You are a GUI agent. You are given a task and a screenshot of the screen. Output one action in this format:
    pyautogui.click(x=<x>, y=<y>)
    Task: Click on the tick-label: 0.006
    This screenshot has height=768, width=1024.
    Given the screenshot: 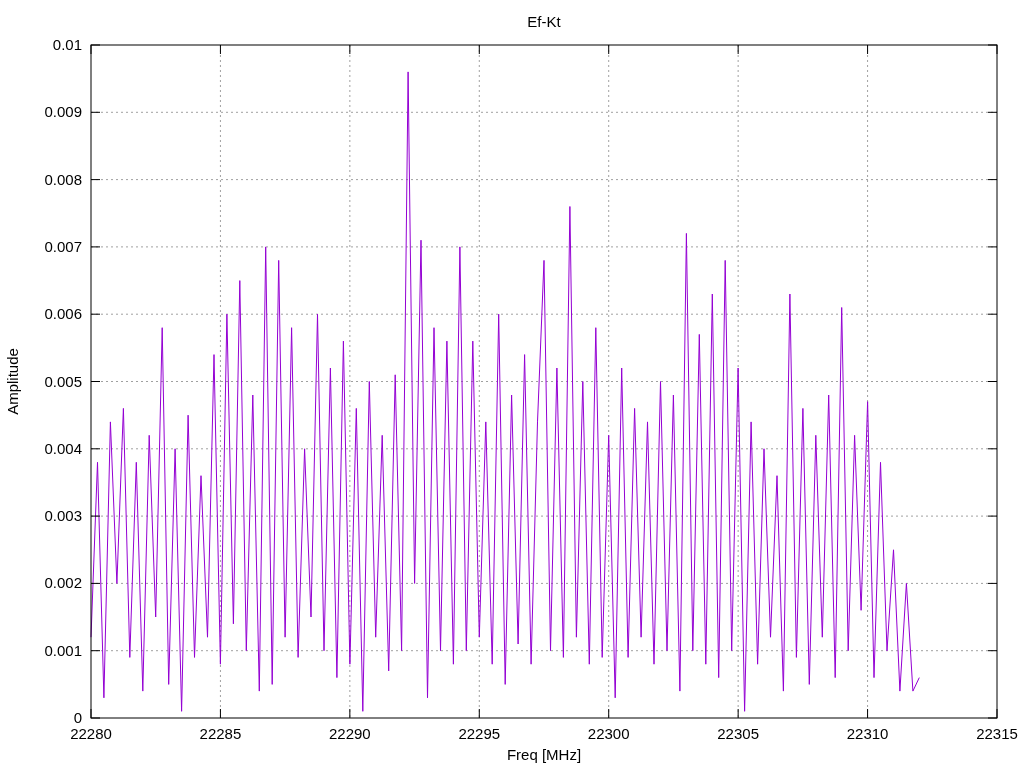 What is the action you would take?
    pyautogui.click(x=63, y=314)
    